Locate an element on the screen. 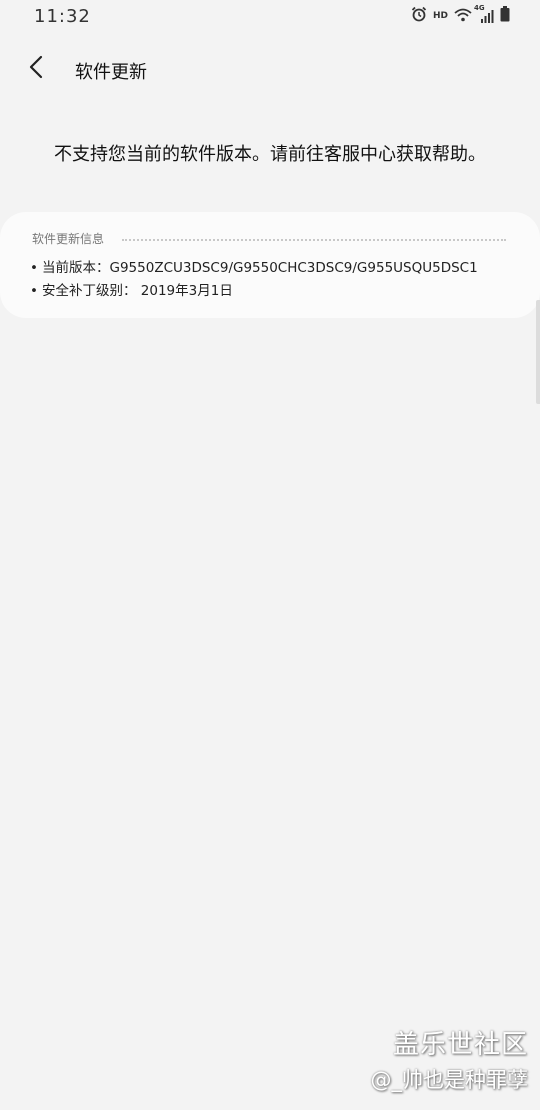  watermark-user: @_帅也是种罪孽 is located at coordinates (449, 1080).